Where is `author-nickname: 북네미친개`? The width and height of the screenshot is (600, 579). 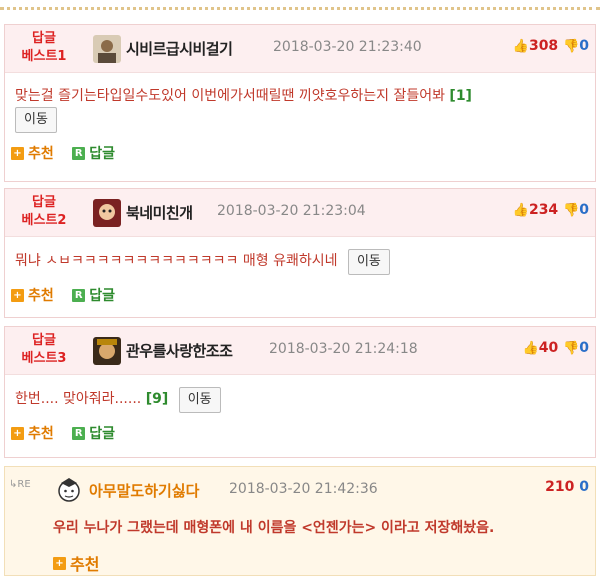 author-nickname: 북네미친개 is located at coordinates (159, 212).